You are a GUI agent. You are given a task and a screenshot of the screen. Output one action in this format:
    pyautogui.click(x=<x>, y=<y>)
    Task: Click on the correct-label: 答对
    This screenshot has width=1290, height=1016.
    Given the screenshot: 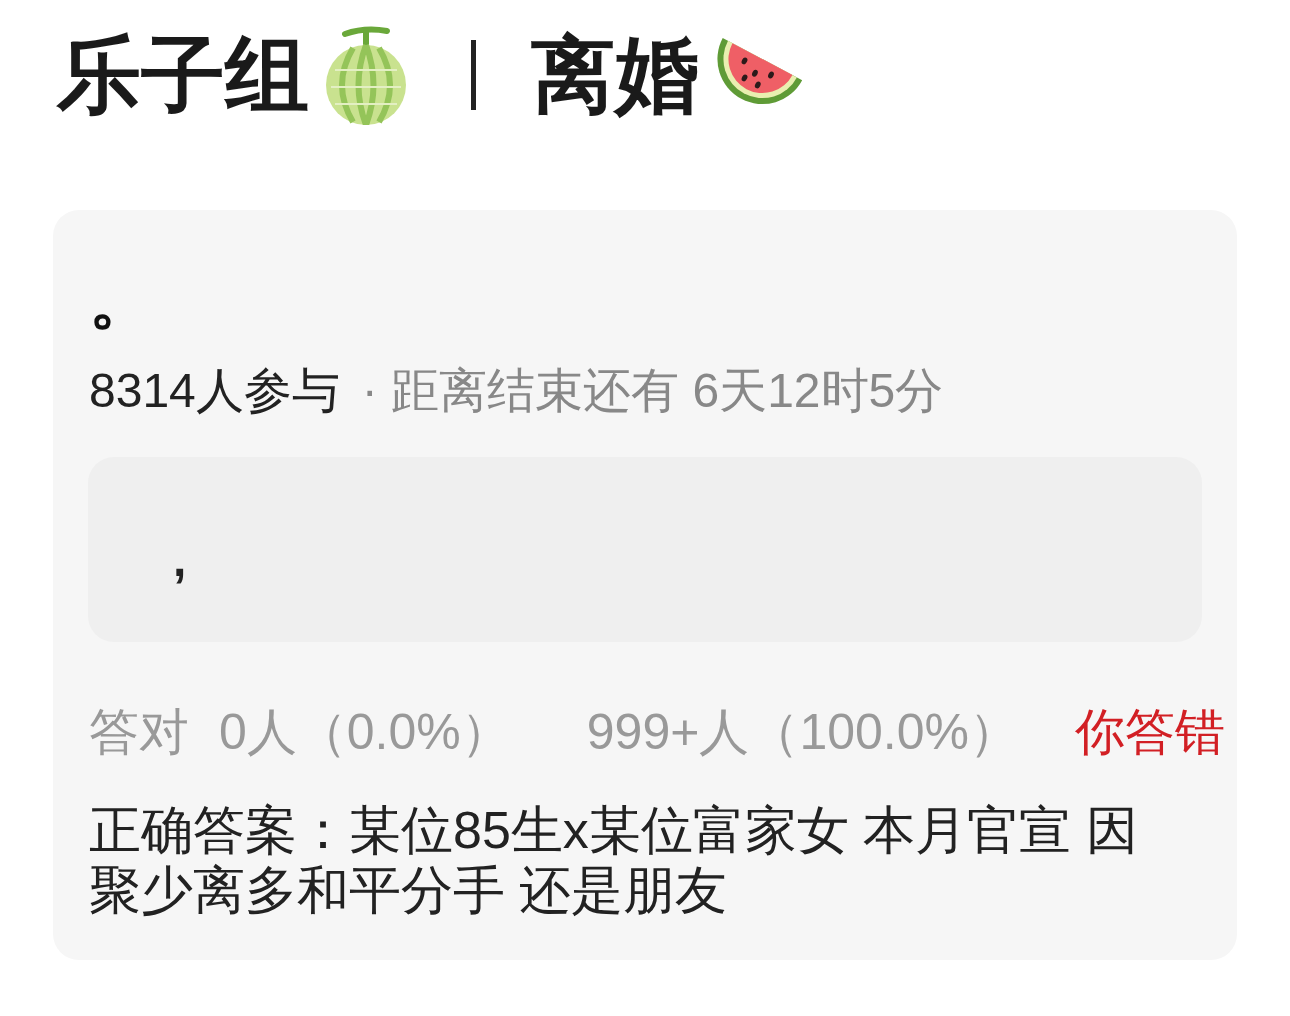 What is the action you would take?
    pyautogui.click(x=139, y=732)
    